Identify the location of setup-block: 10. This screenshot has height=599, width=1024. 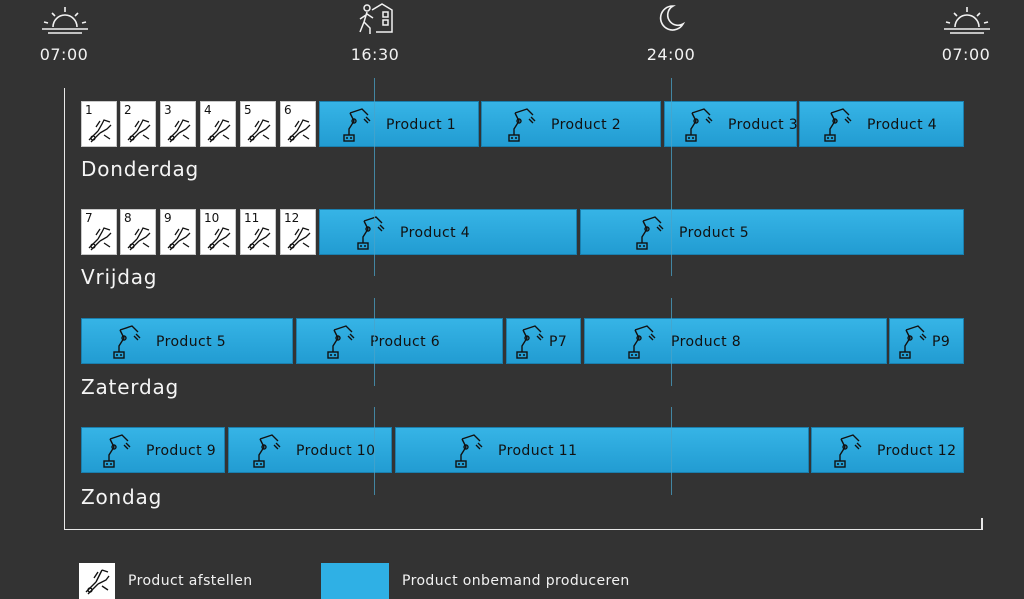
(218, 232).